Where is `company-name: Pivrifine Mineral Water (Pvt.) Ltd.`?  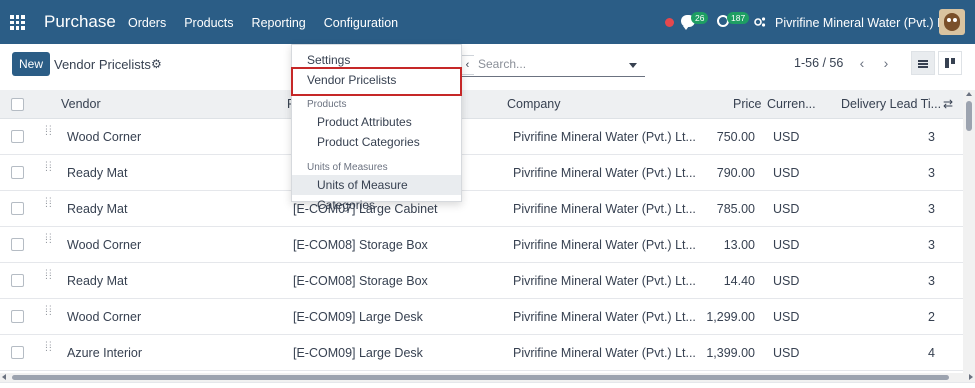 company-name: Pivrifine Mineral Water (Pvt.) Ltd. is located at coordinates (866, 23).